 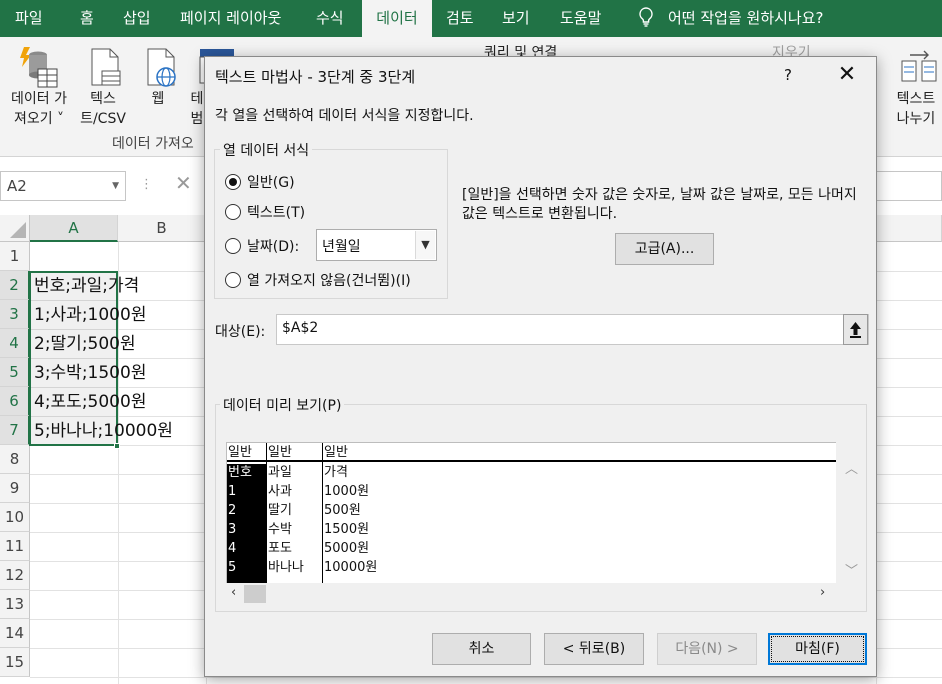 I want to click on next-button: 다음(N) >, so click(x=707, y=649).